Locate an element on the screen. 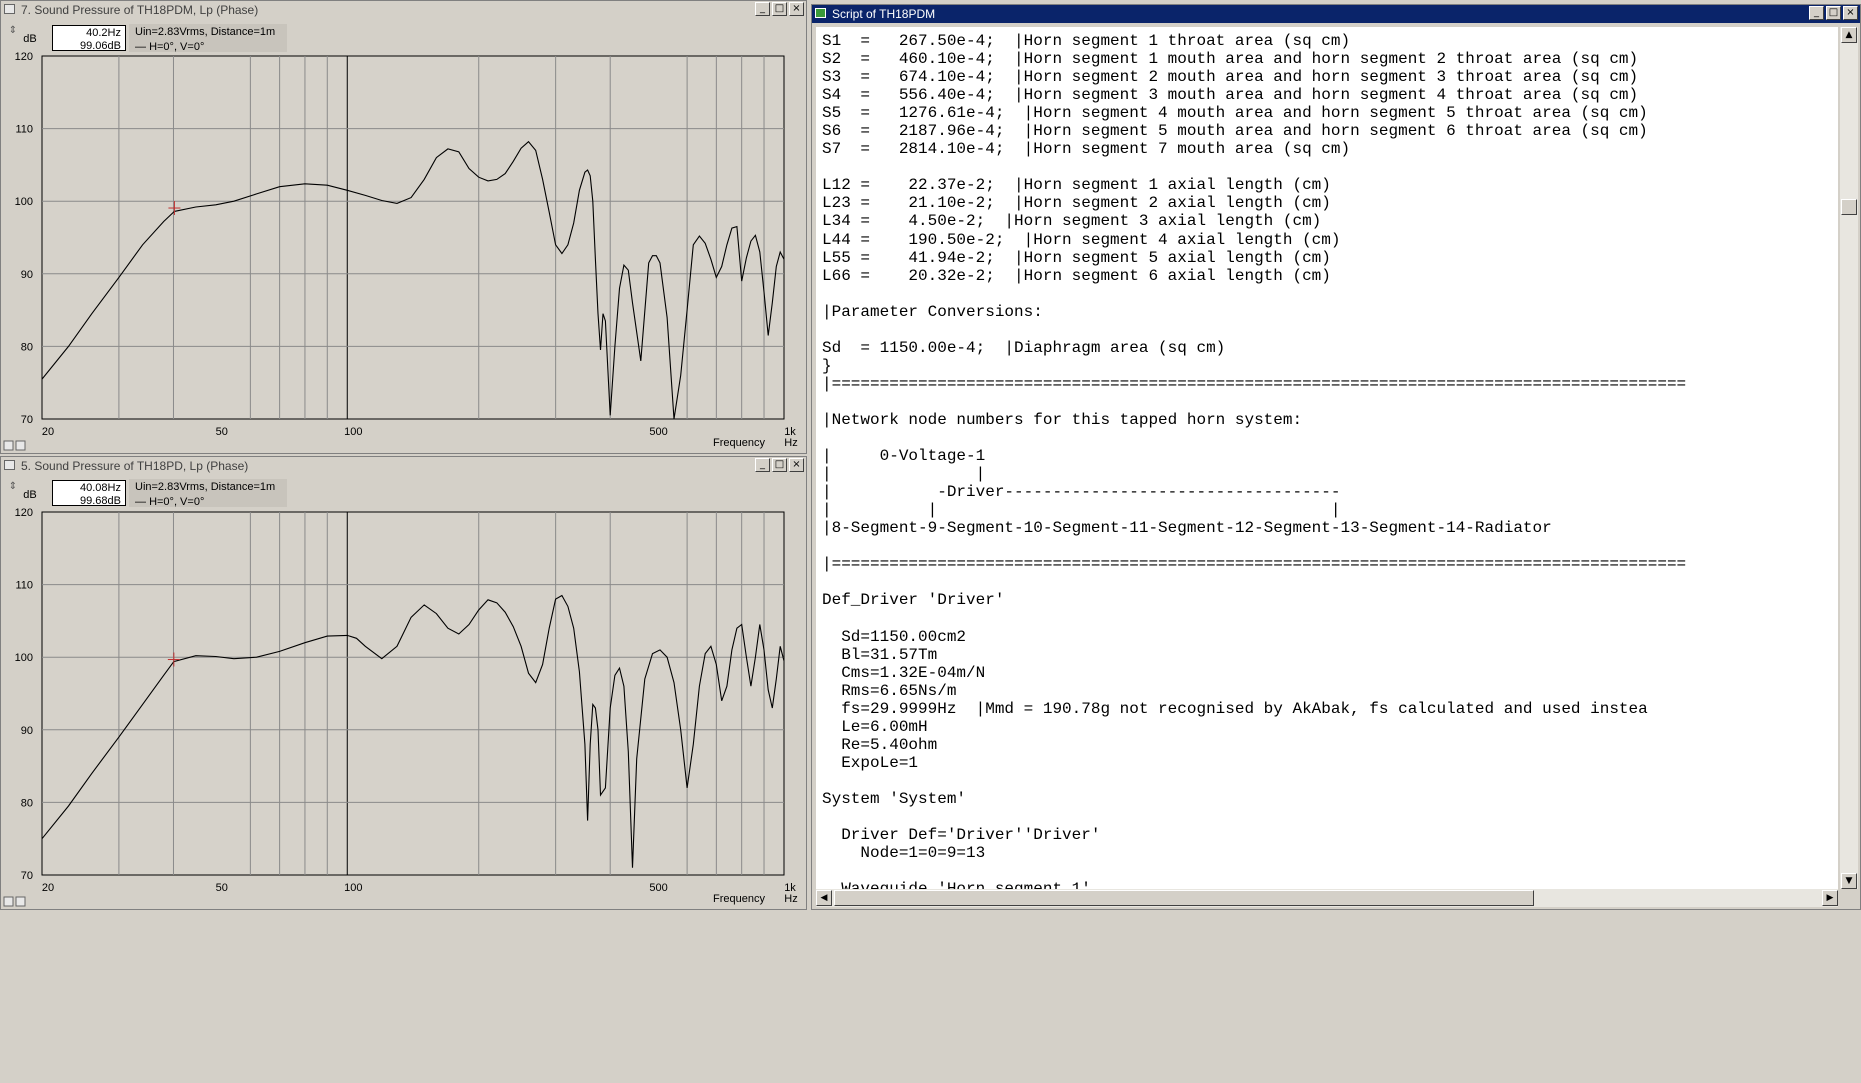 The height and width of the screenshot is (1083, 1861). script-line: Def_Driver 'Driver' is located at coordinates (913, 600).